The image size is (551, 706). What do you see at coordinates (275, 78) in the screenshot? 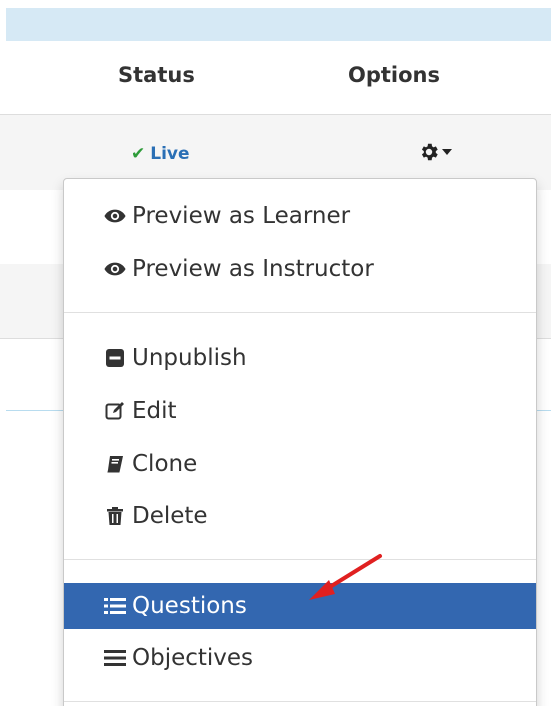
I see `table-header-row: Status Options` at bounding box center [275, 78].